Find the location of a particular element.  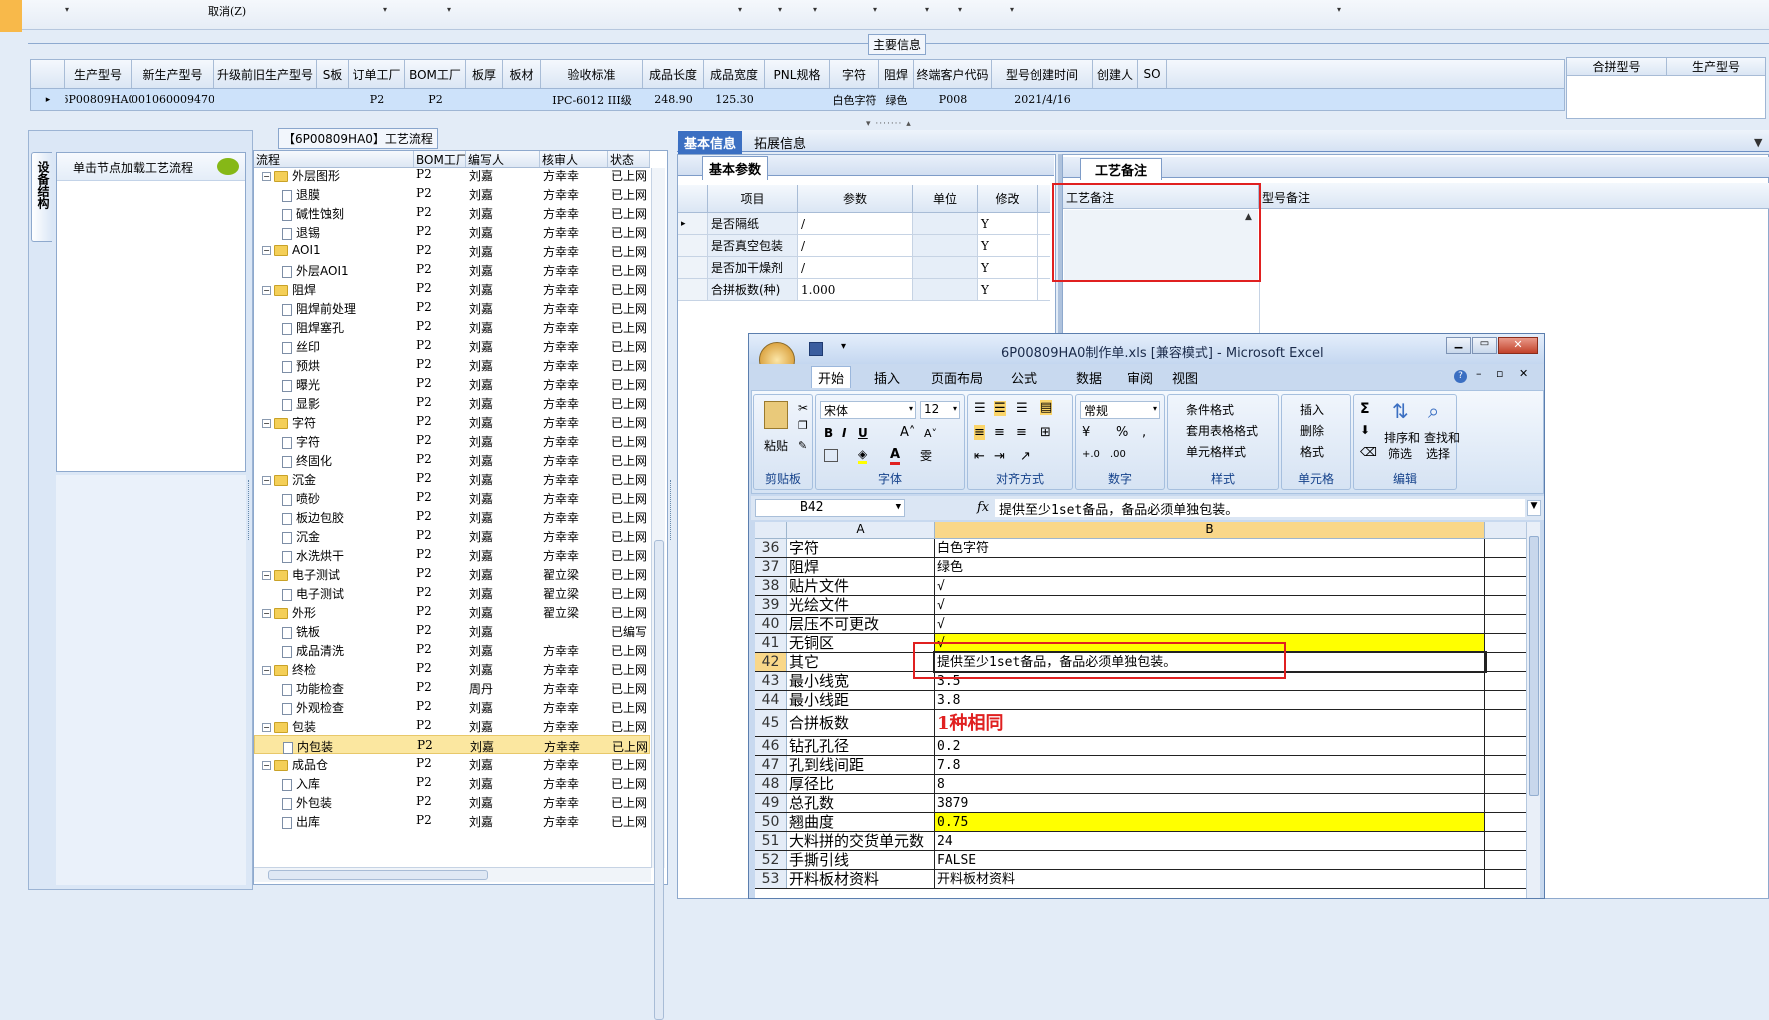

row-number: 40 is located at coordinates (771, 624).